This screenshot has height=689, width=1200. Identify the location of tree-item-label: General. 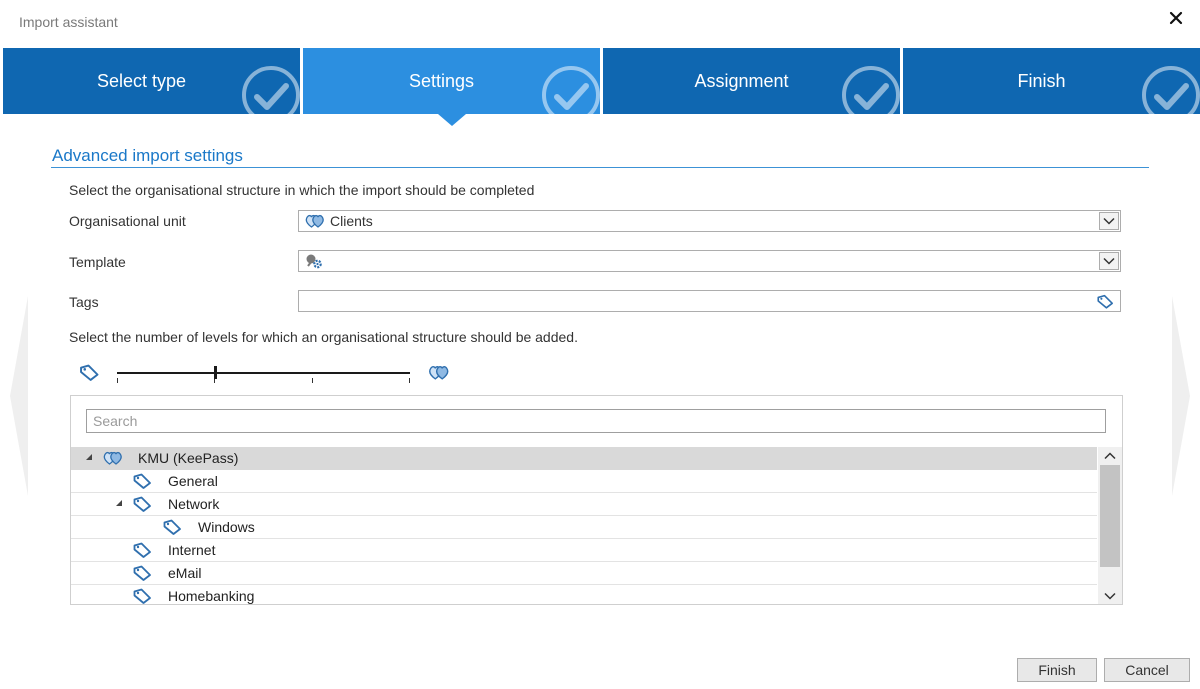
(193, 481).